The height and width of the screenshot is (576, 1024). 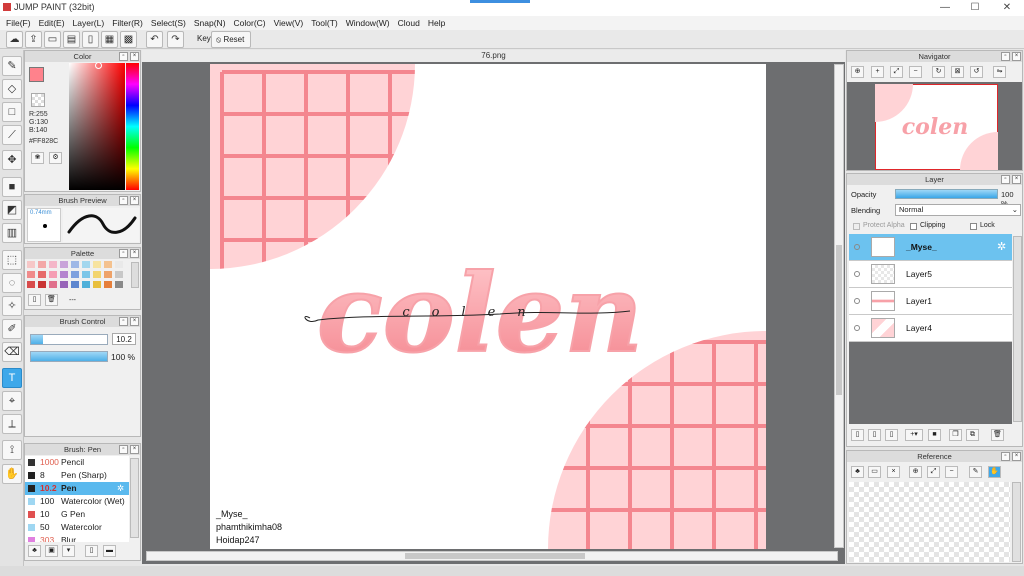 I want to click on brush-tool-icon: ✎, so click(x=12, y=66).